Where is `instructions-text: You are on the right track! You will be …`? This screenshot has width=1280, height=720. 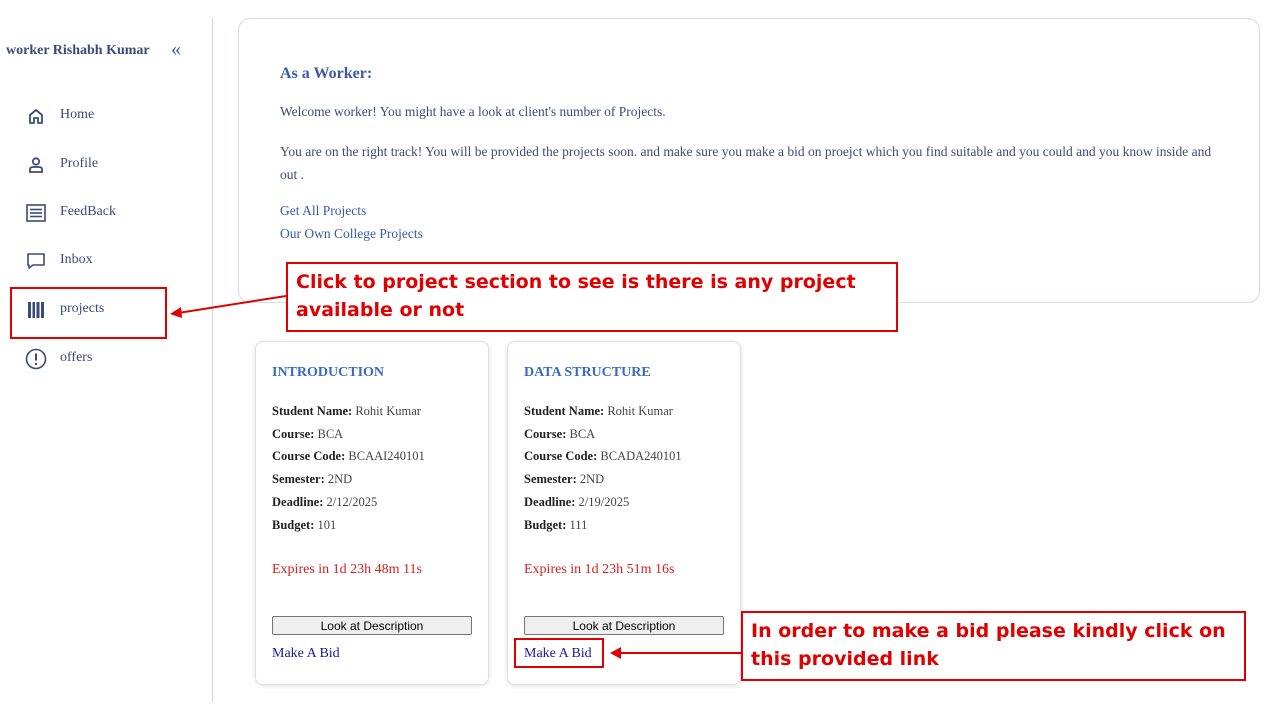
instructions-text: You are on the right track! You will be … is located at coordinates (746, 163).